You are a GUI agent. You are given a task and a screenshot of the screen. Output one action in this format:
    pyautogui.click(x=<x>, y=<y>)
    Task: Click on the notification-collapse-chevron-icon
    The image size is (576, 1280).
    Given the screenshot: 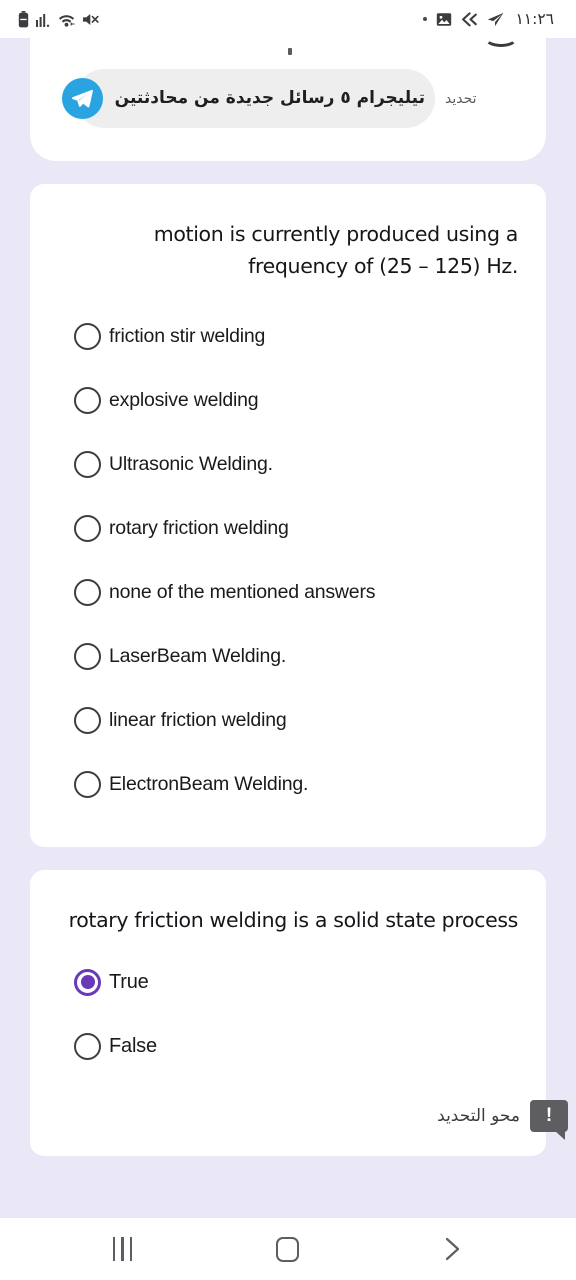 What is the action you would take?
    pyautogui.click(x=501, y=42)
    